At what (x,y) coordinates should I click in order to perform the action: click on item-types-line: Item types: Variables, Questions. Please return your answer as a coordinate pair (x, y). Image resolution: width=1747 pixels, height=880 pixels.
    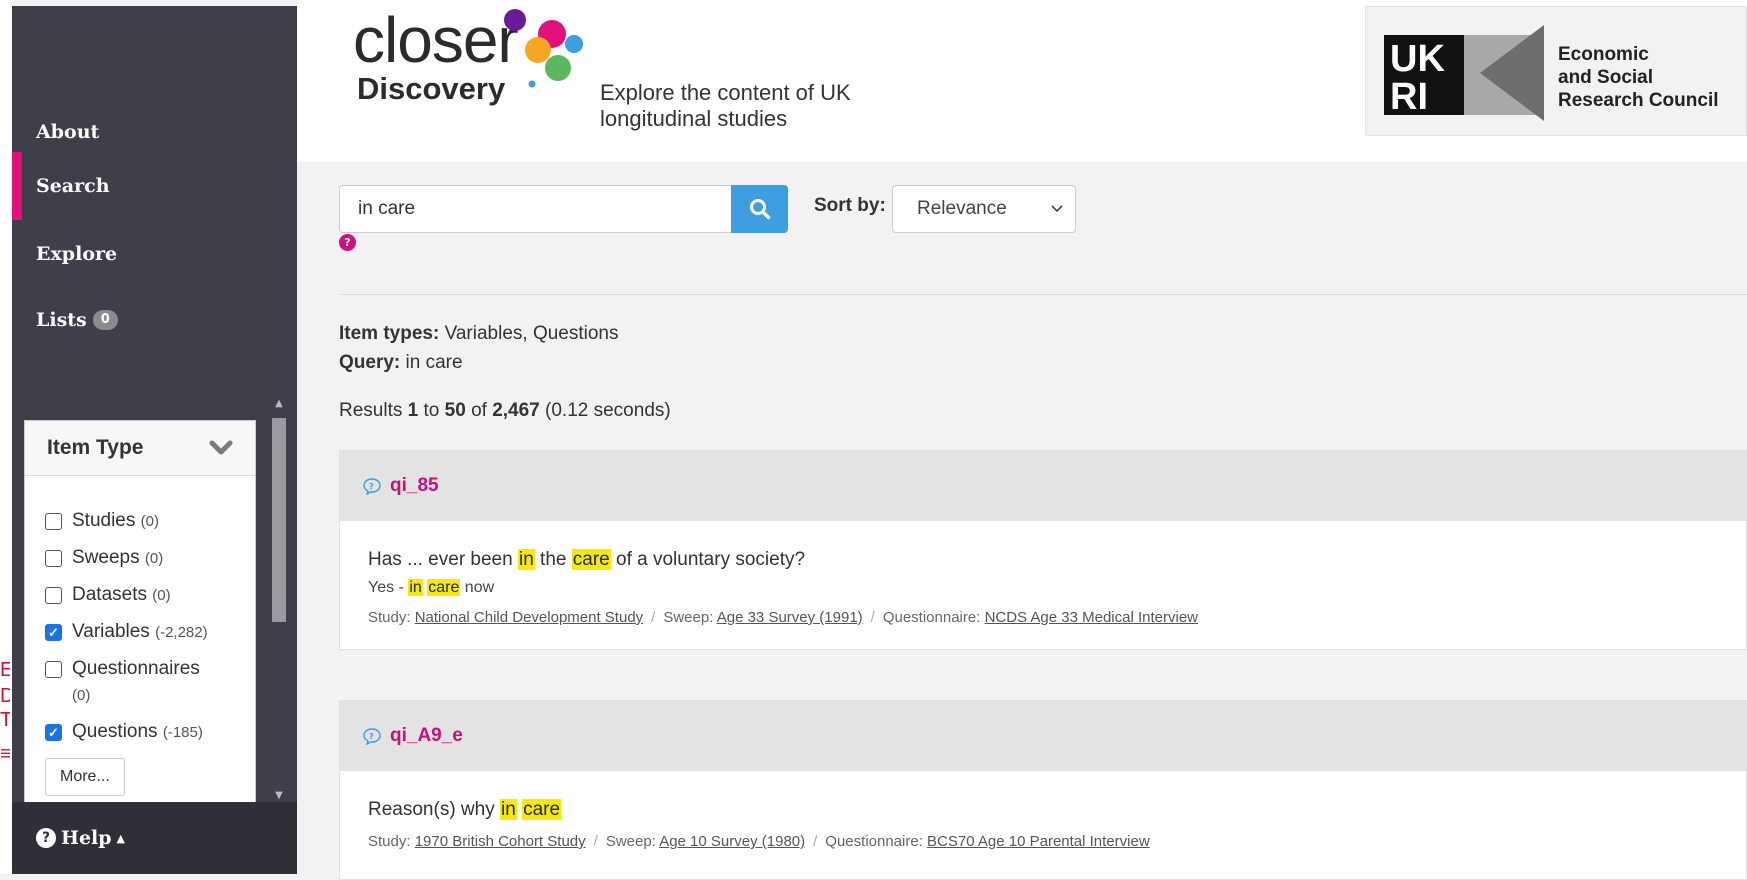
    Looking at the image, I should click on (479, 333).